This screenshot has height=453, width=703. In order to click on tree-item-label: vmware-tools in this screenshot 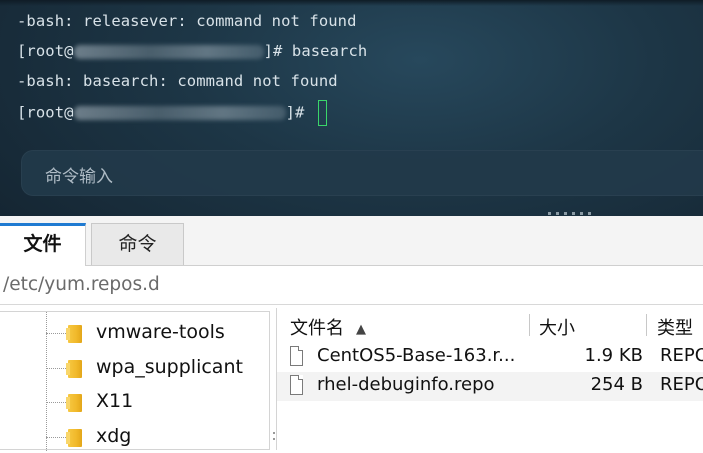, I will do `click(160, 332)`.